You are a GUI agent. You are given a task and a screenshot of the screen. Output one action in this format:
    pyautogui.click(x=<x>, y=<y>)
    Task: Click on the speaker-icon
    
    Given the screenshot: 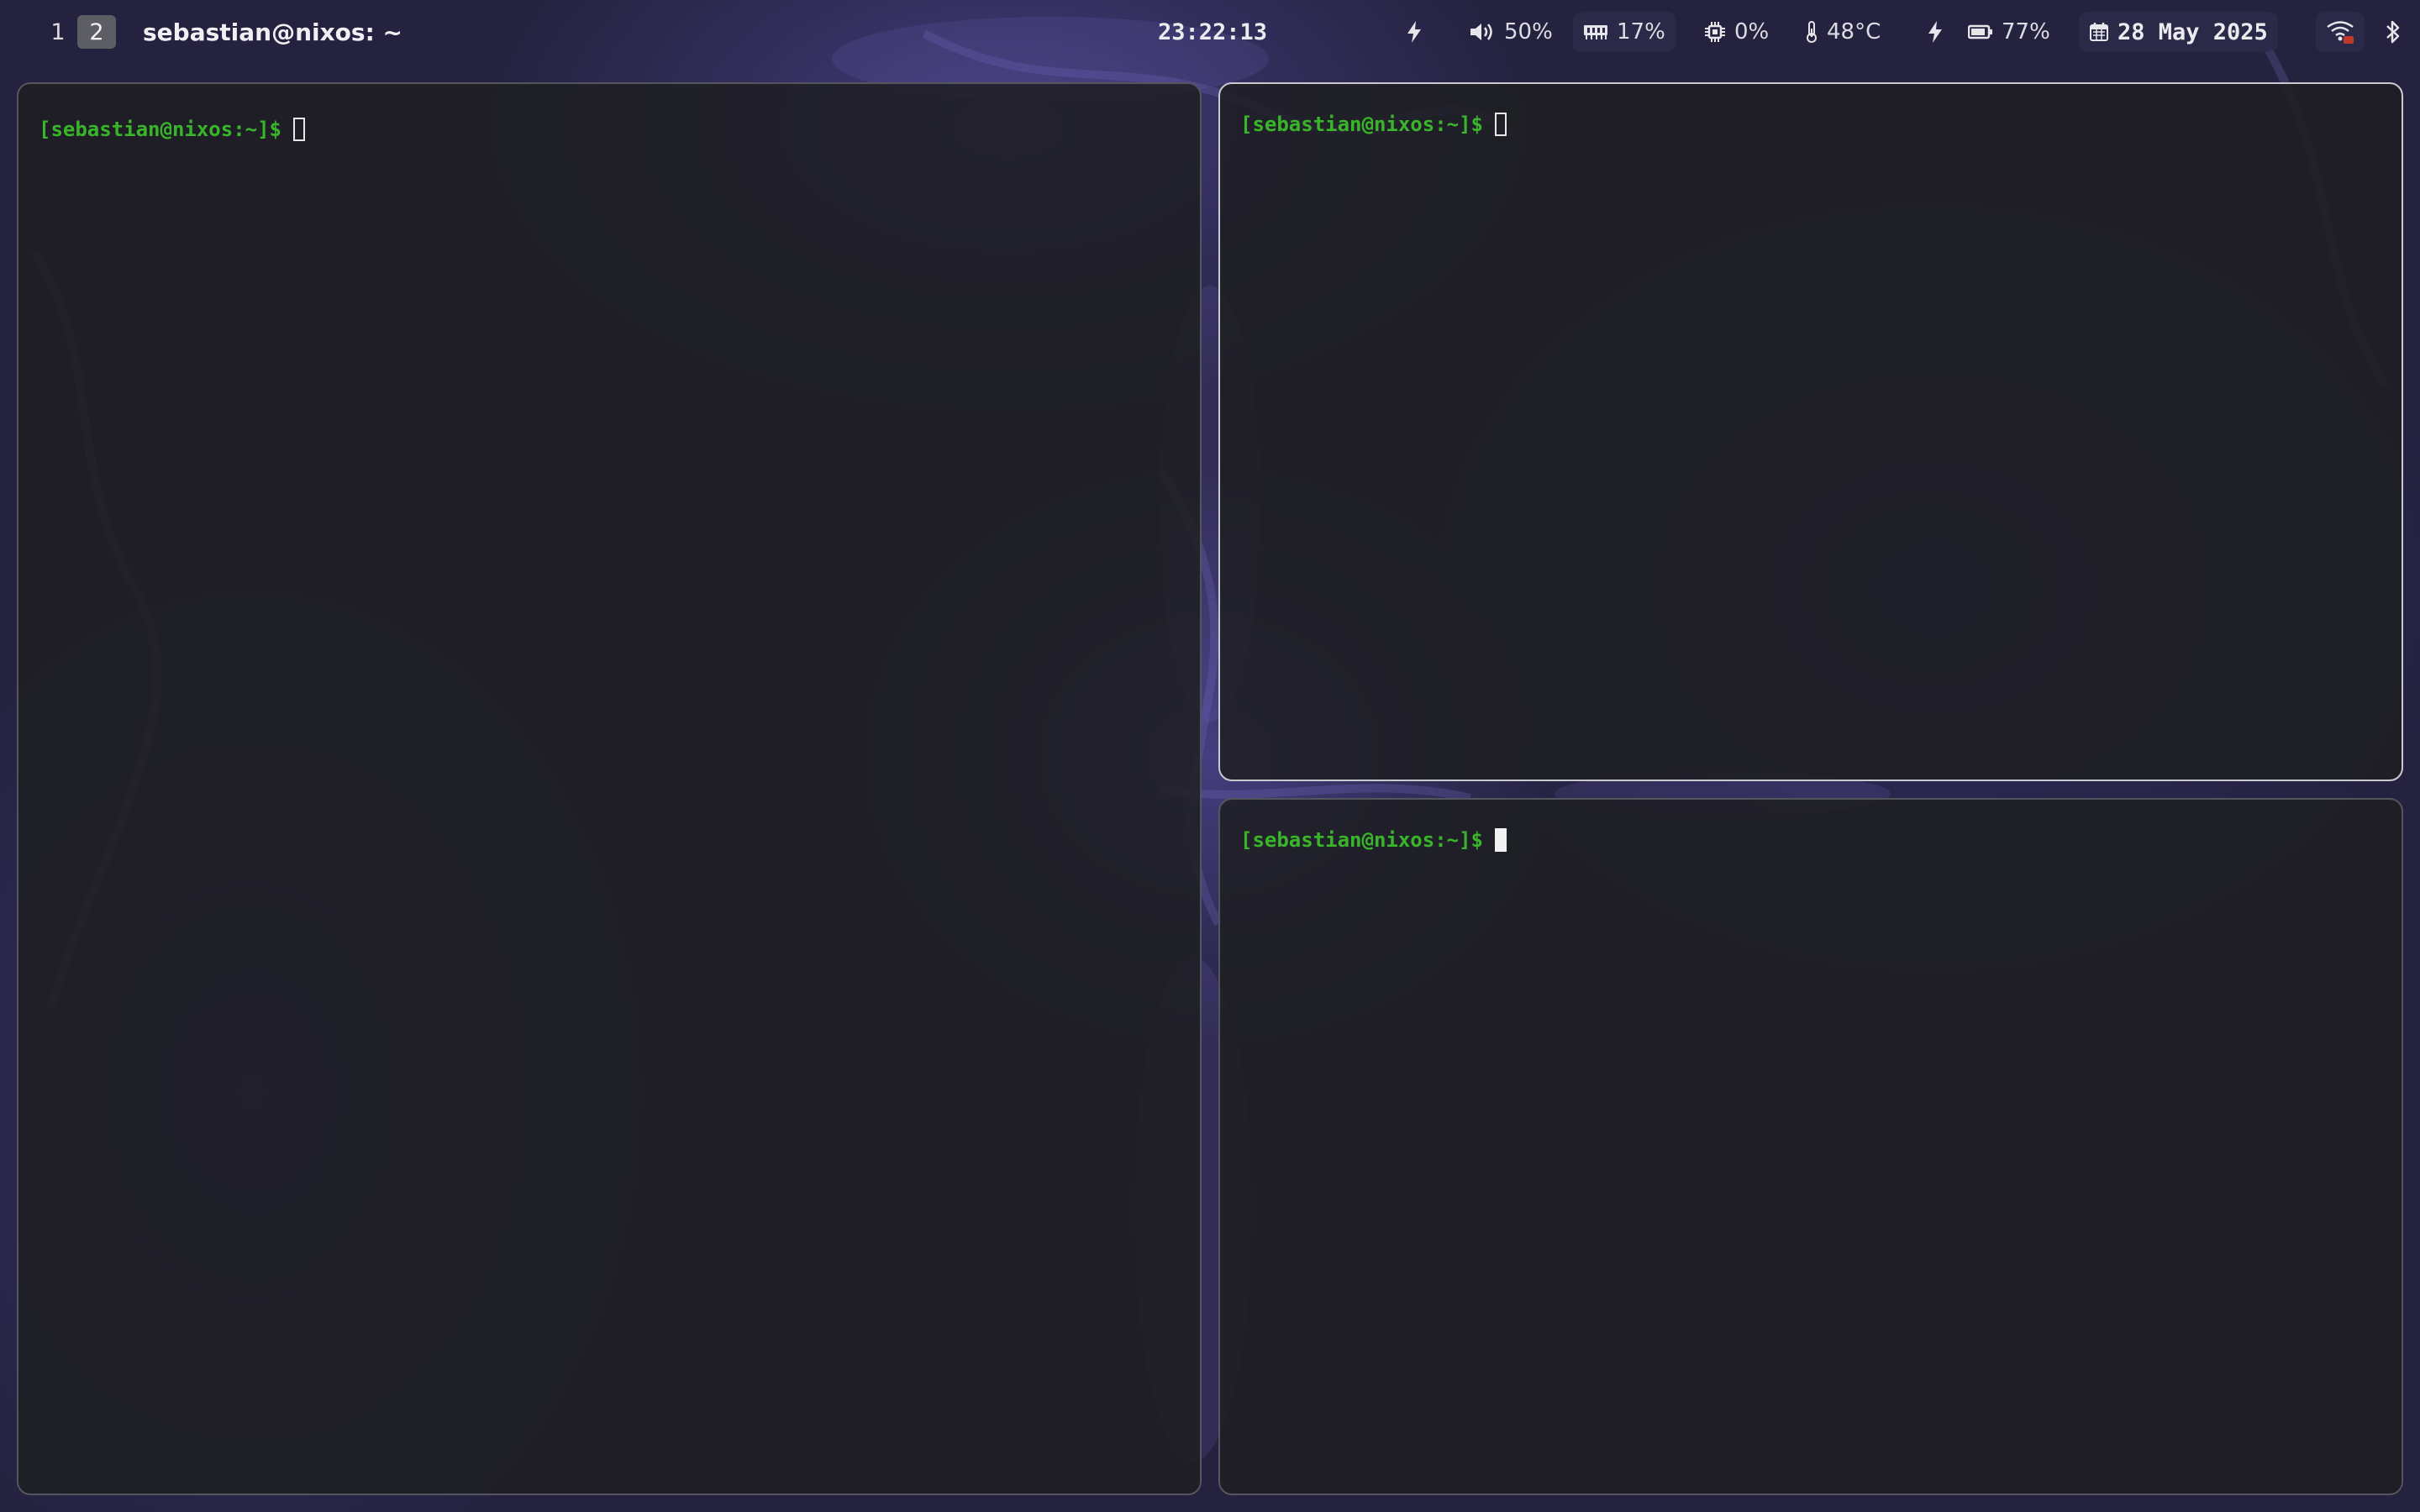 What is the action you would take?
    pyautogui.click(x=1482, y=32)
    